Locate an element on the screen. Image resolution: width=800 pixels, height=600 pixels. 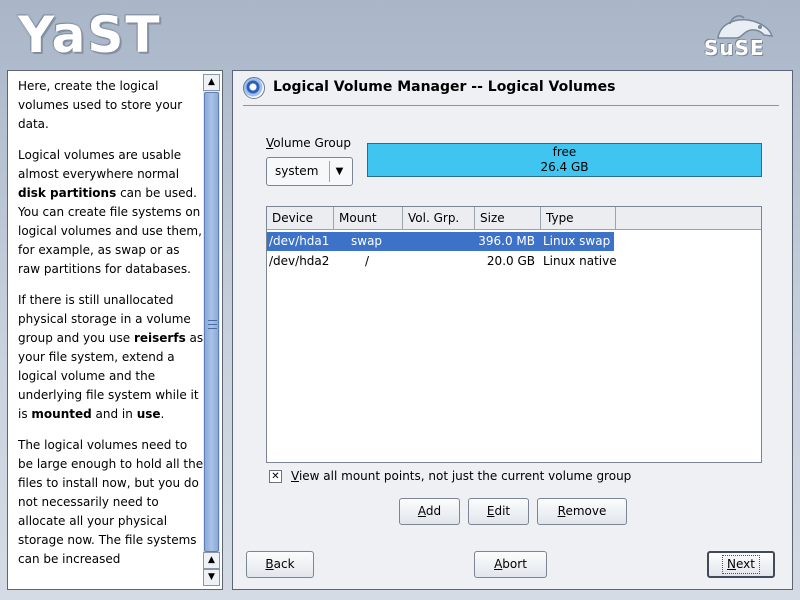
free-space-bar: free 26.4 GB is located at coordinates (564, 160).